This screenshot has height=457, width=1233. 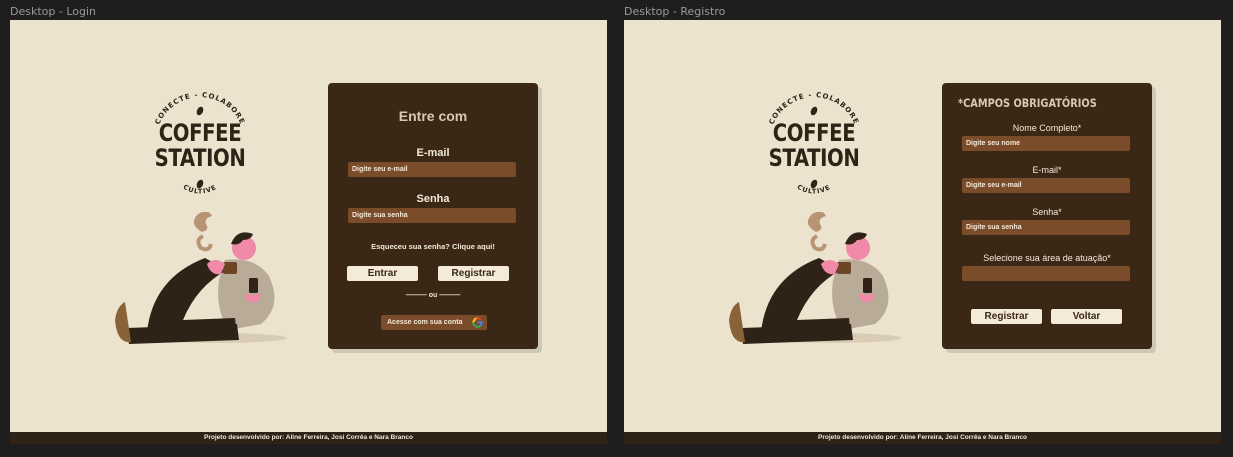 What do you see at coordinates (425, 322) in the screenshot?
I see `google-button-label: Acesse com sua conta` at bounding box center [425, 322].